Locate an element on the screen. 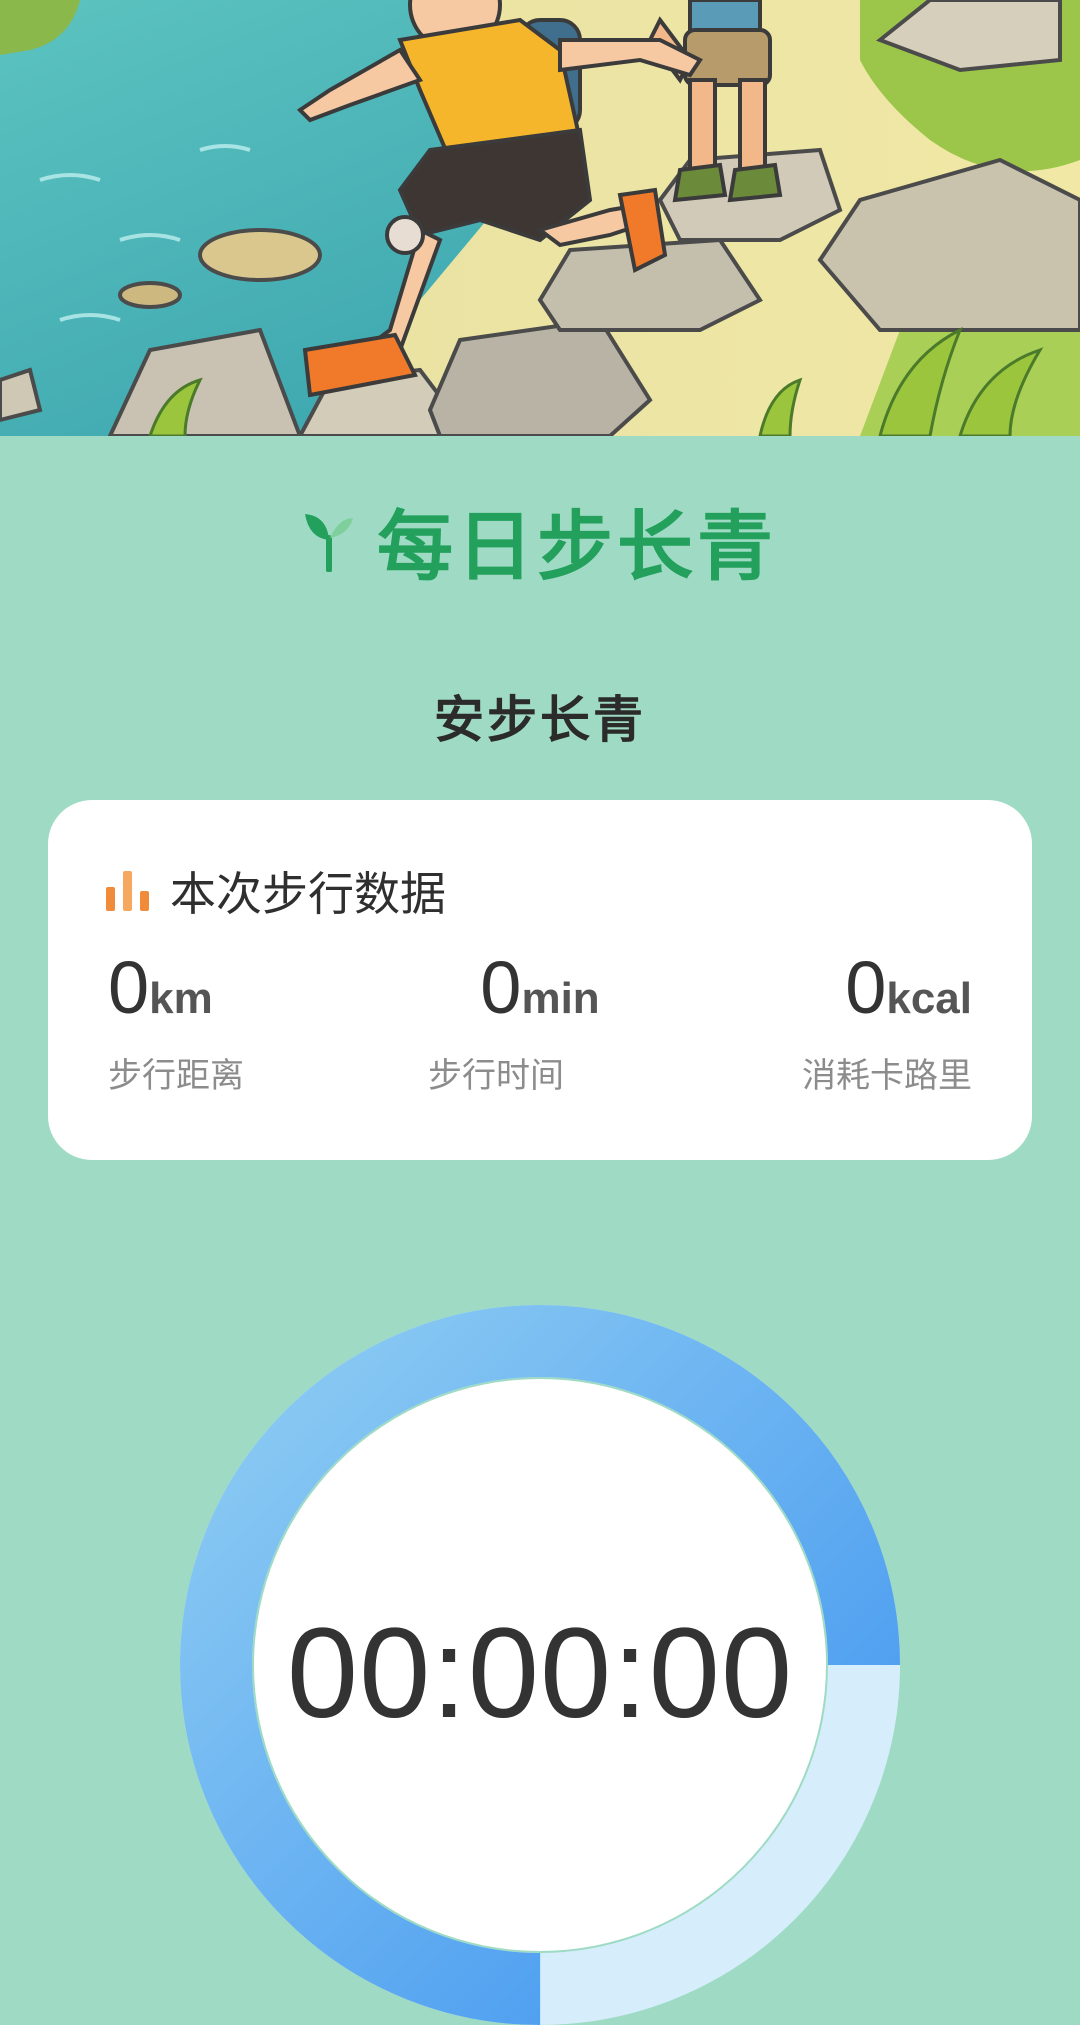  sprout-icon is located at coordinates (329, 543).